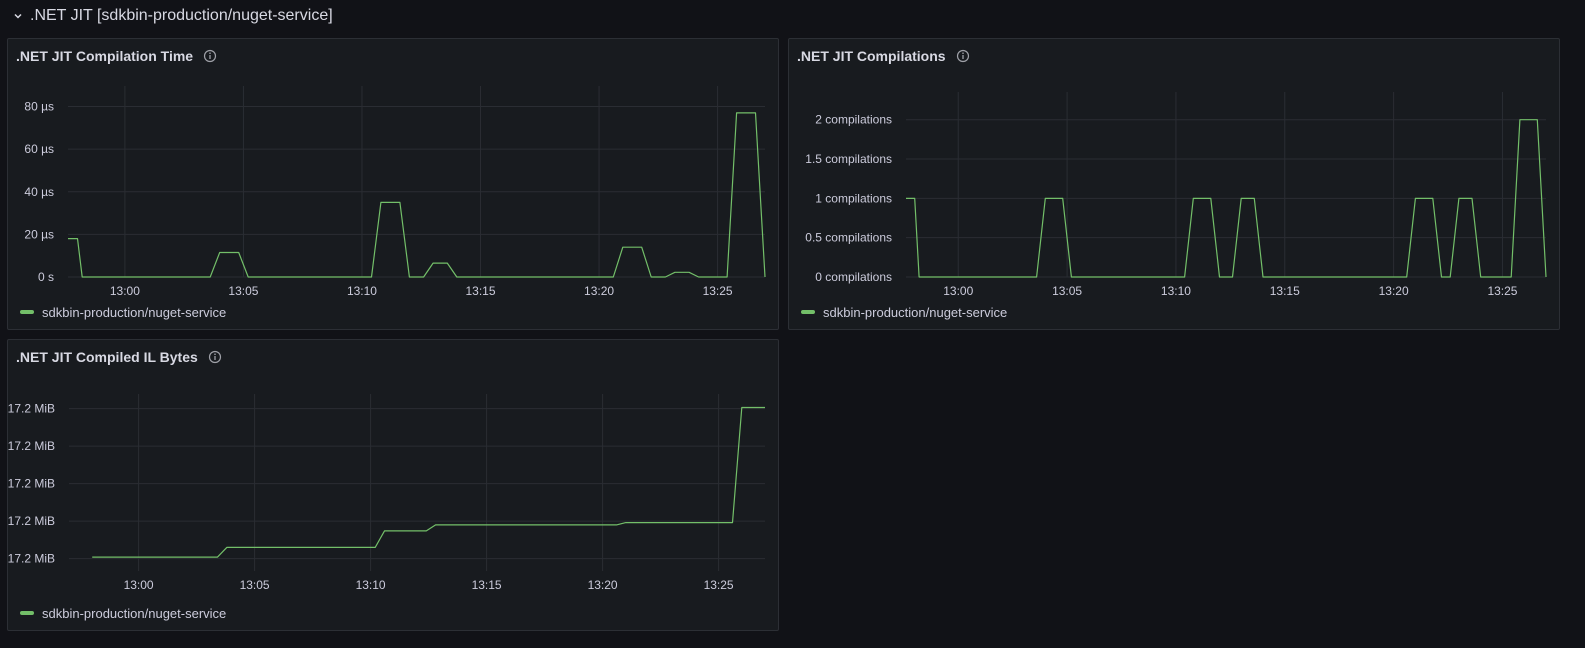 This screenshot has height=648, width=1585. Describe the element at coordinates (848, 238) in the screenshot. I see `y-tick-label: 0.5 compilations` at that location.